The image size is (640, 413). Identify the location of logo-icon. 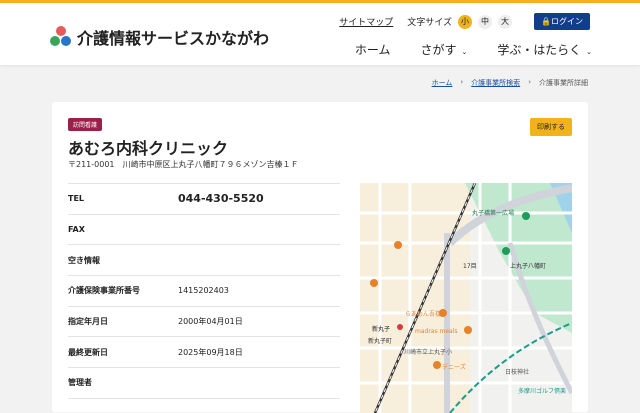
(61, 37).